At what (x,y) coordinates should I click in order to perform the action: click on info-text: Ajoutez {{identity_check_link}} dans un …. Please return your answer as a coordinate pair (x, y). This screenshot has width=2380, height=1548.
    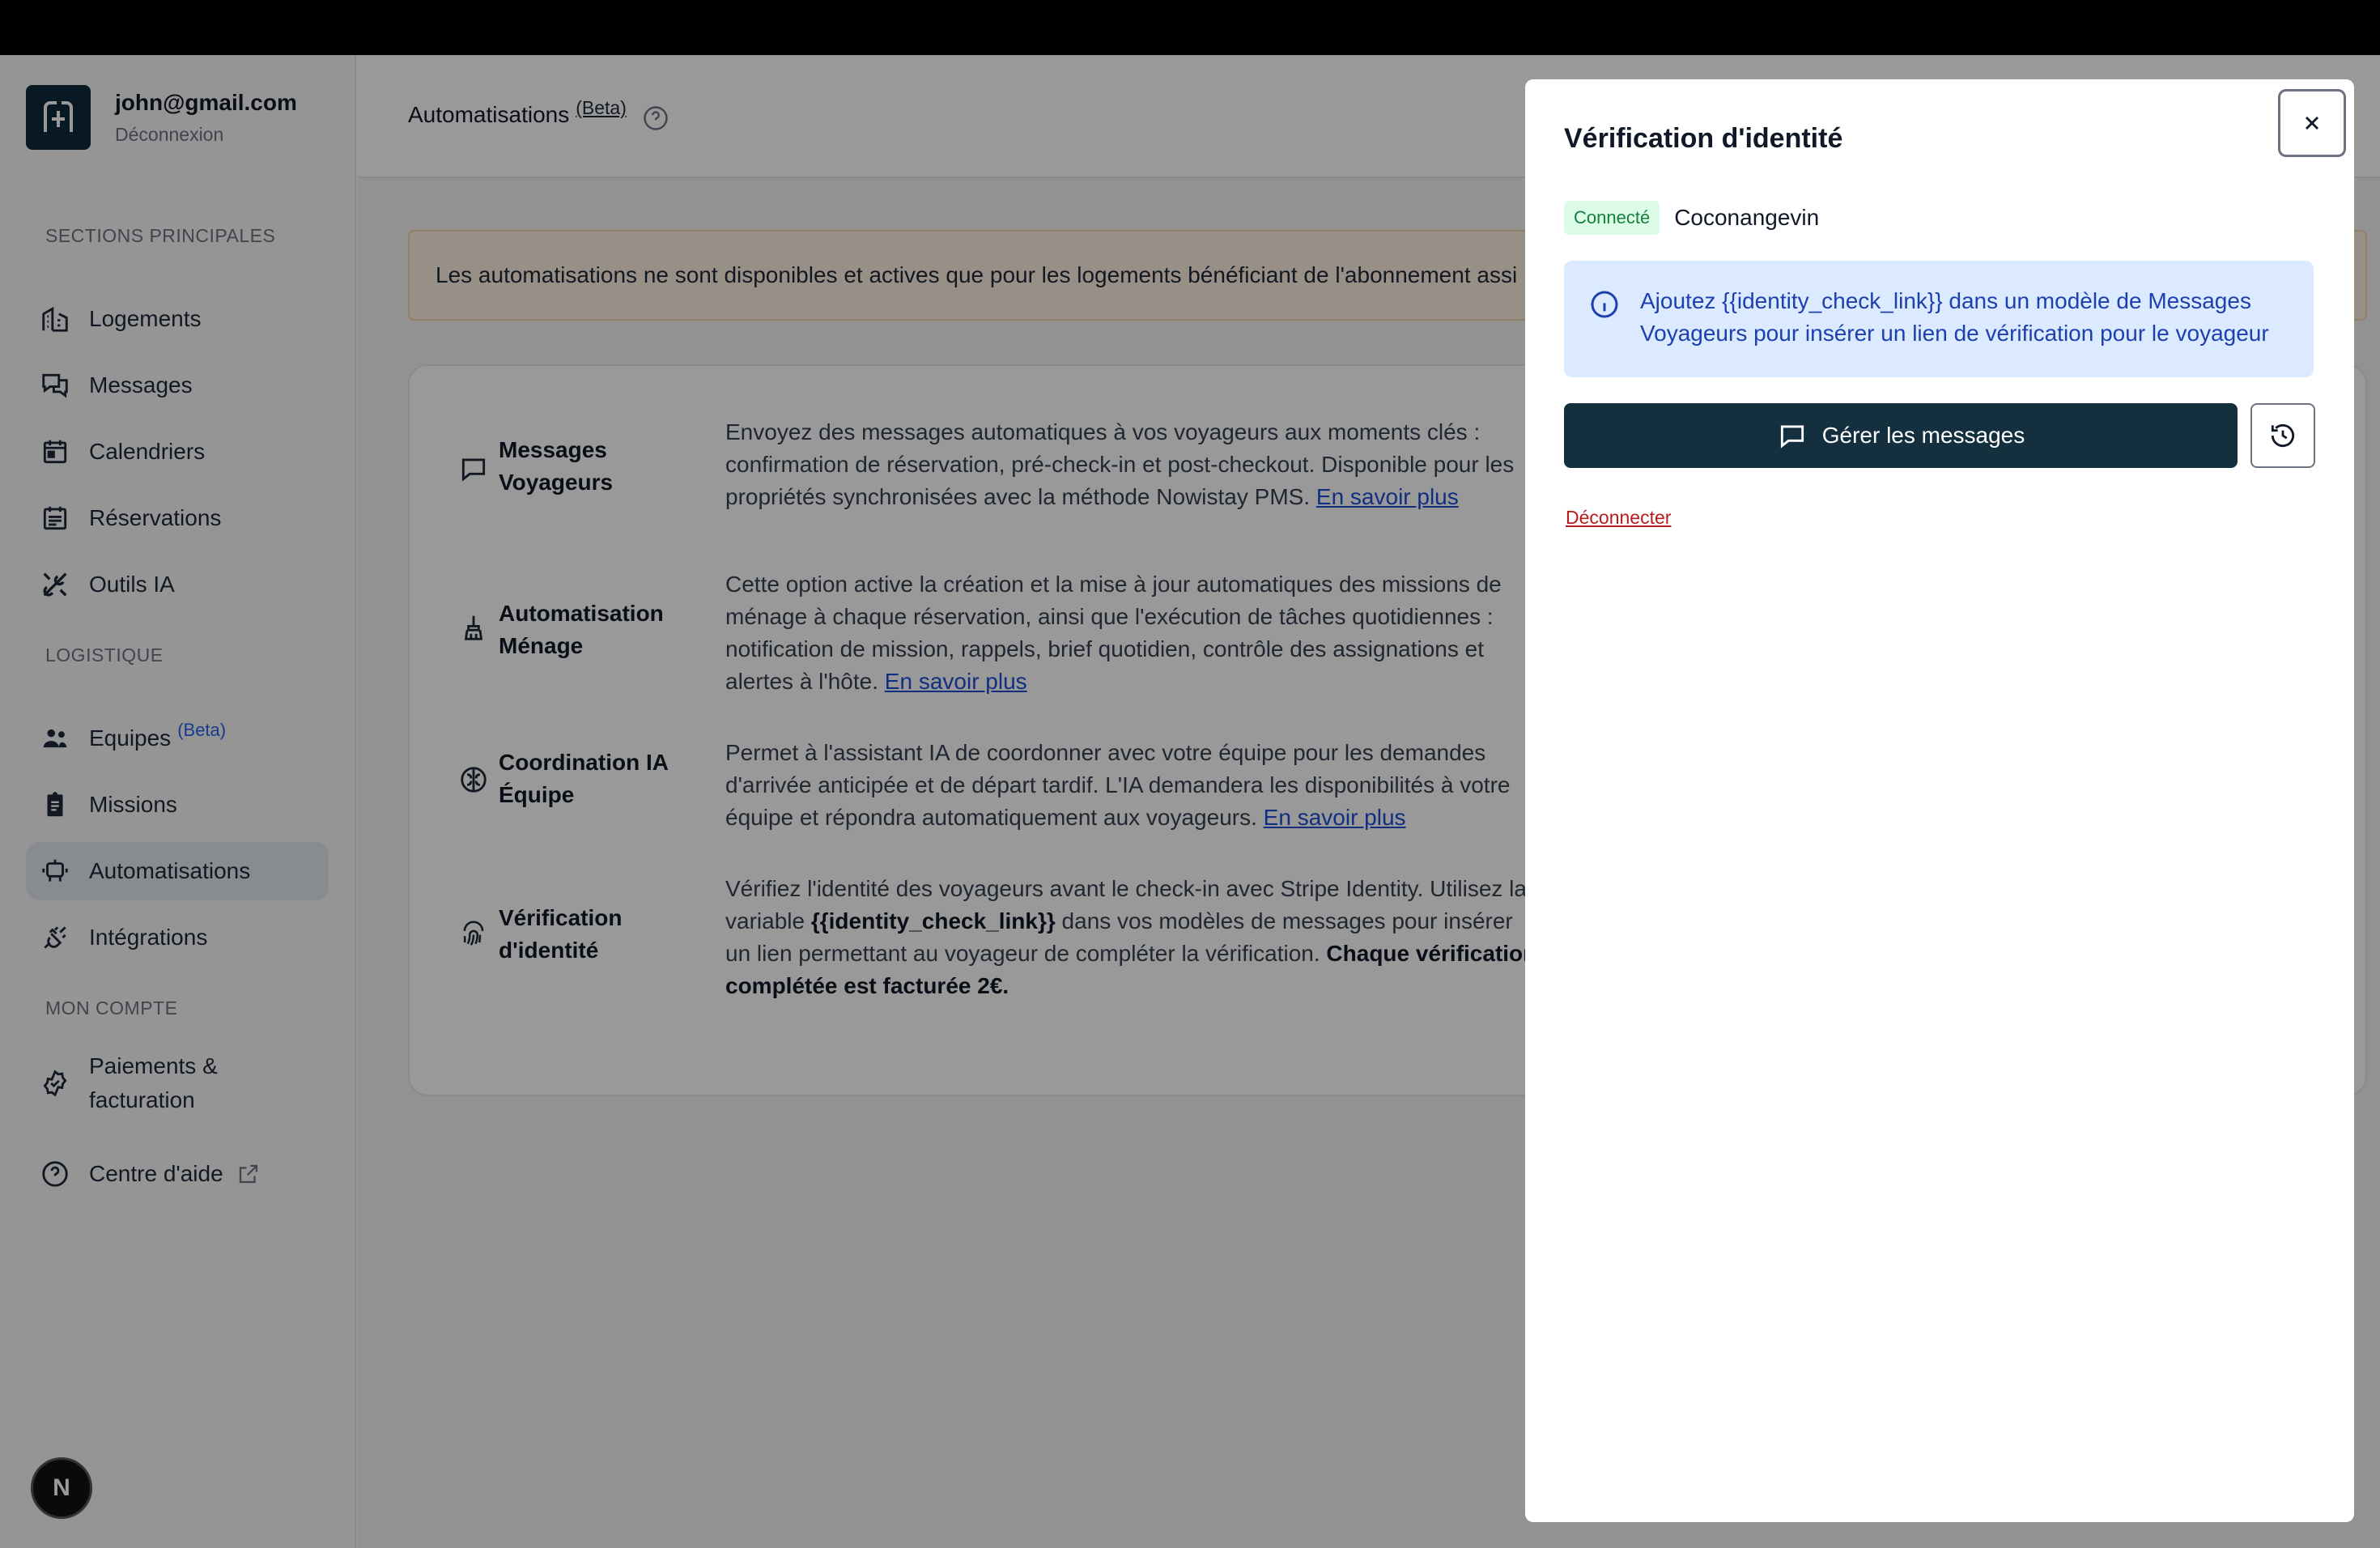
    Looking at the image, I should click on (1954, 317).